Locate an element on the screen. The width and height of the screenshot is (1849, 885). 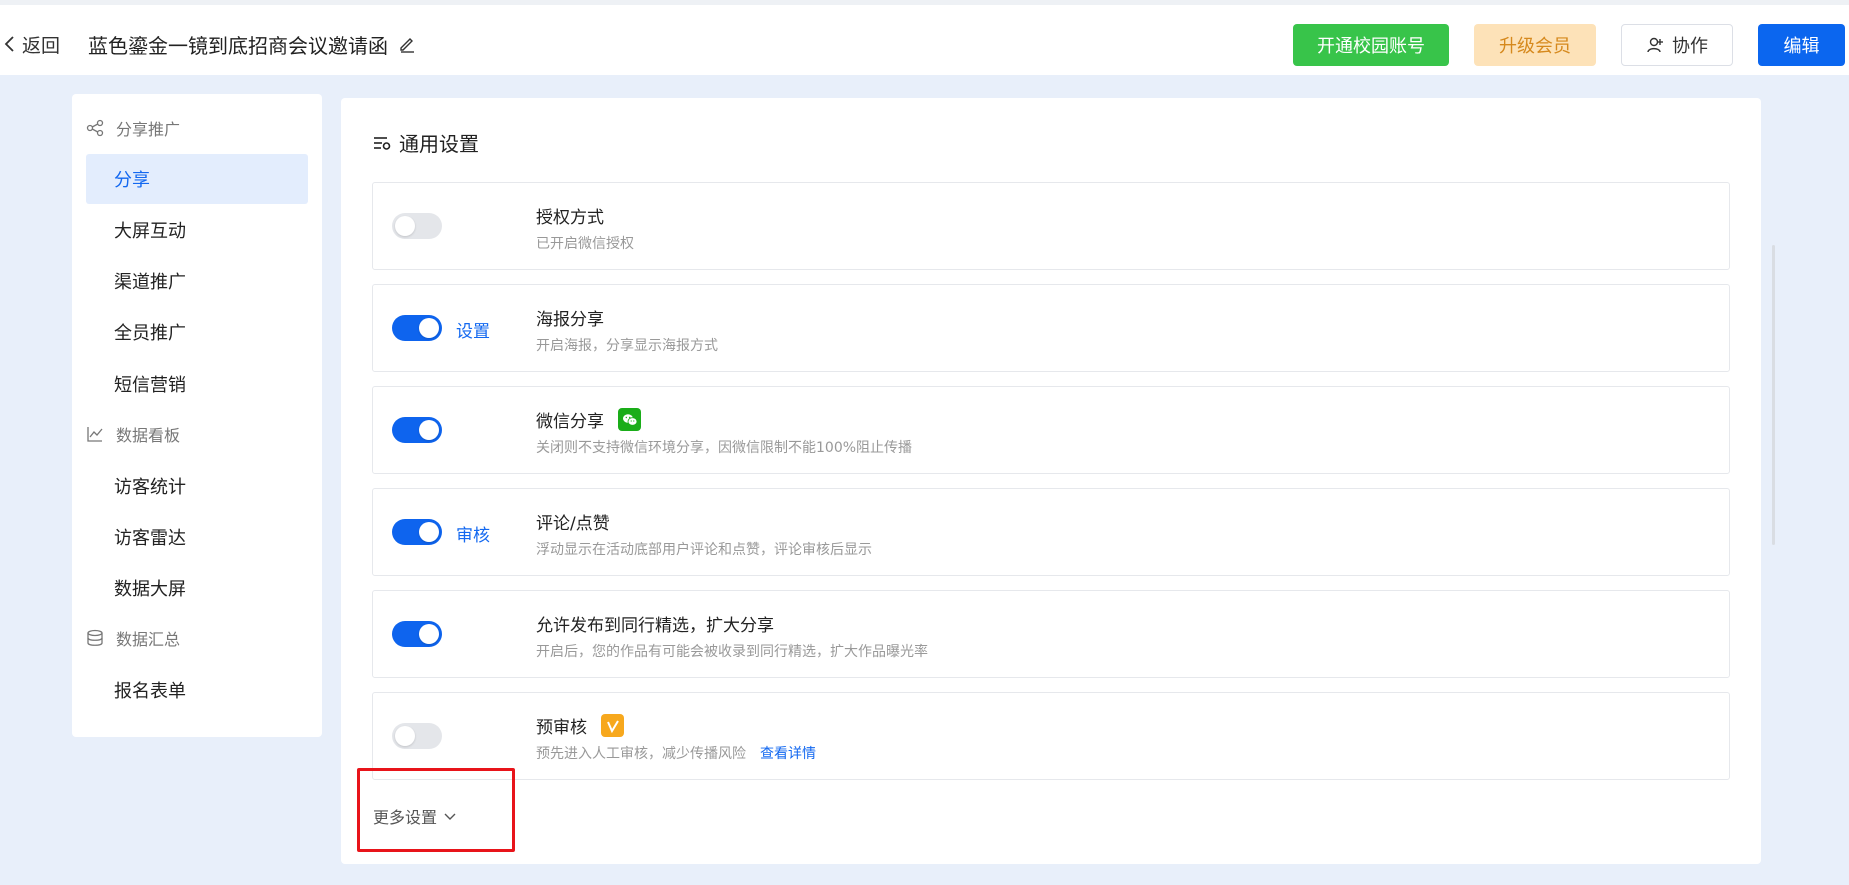
back-button: 返回 is located at coordinates (31, 44).